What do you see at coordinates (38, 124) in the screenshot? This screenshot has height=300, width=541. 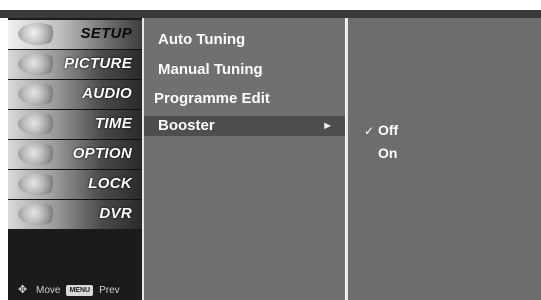 I see `clock-icon` at bounding box center [38, 124].